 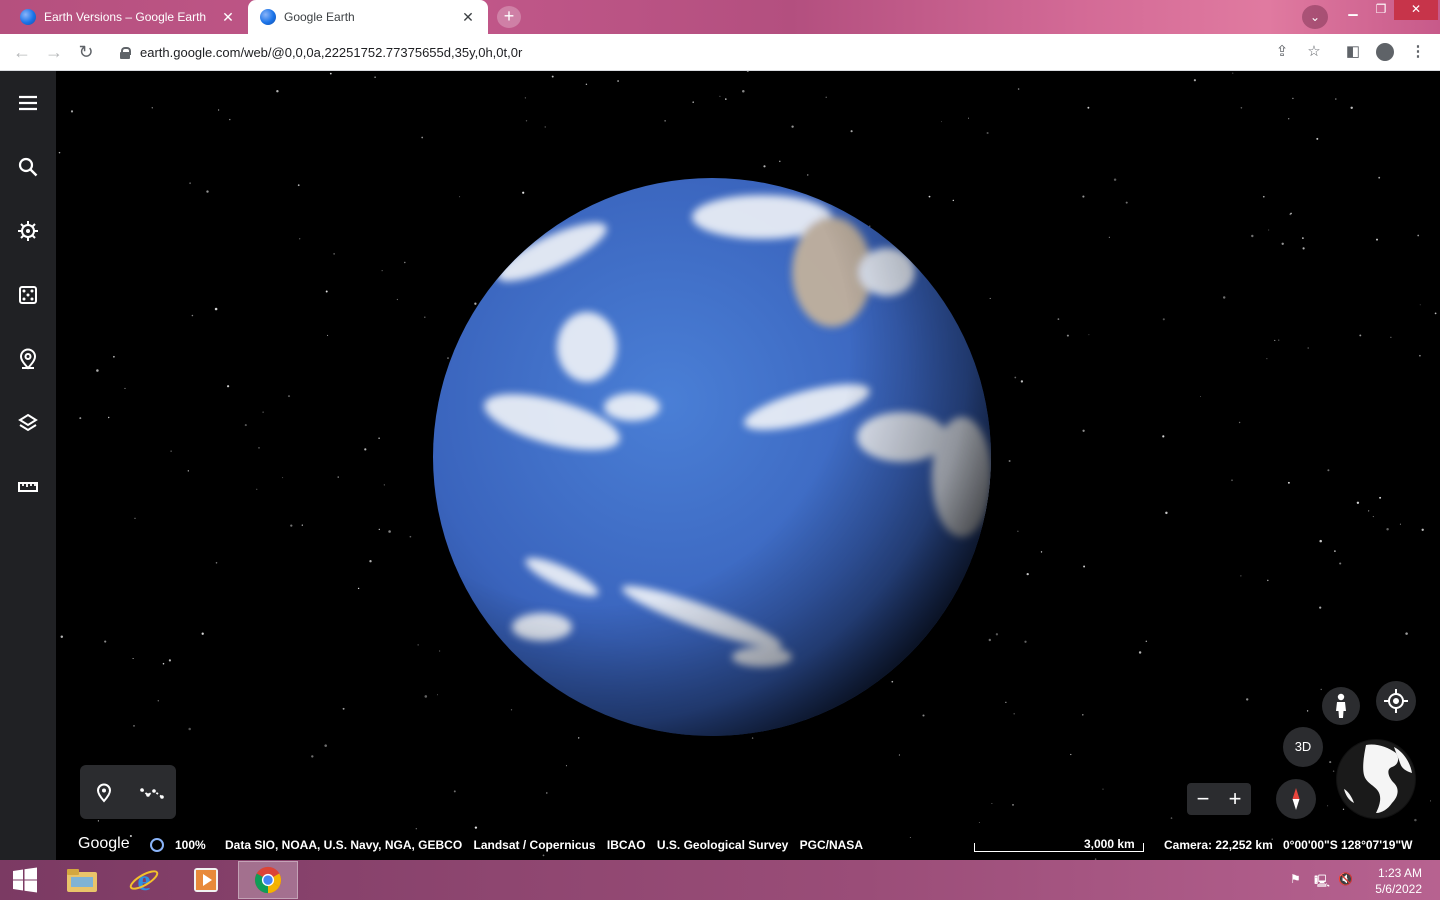 I want to click on tab-google-earth: Google Earth ✕, so click(x=368, y=17).